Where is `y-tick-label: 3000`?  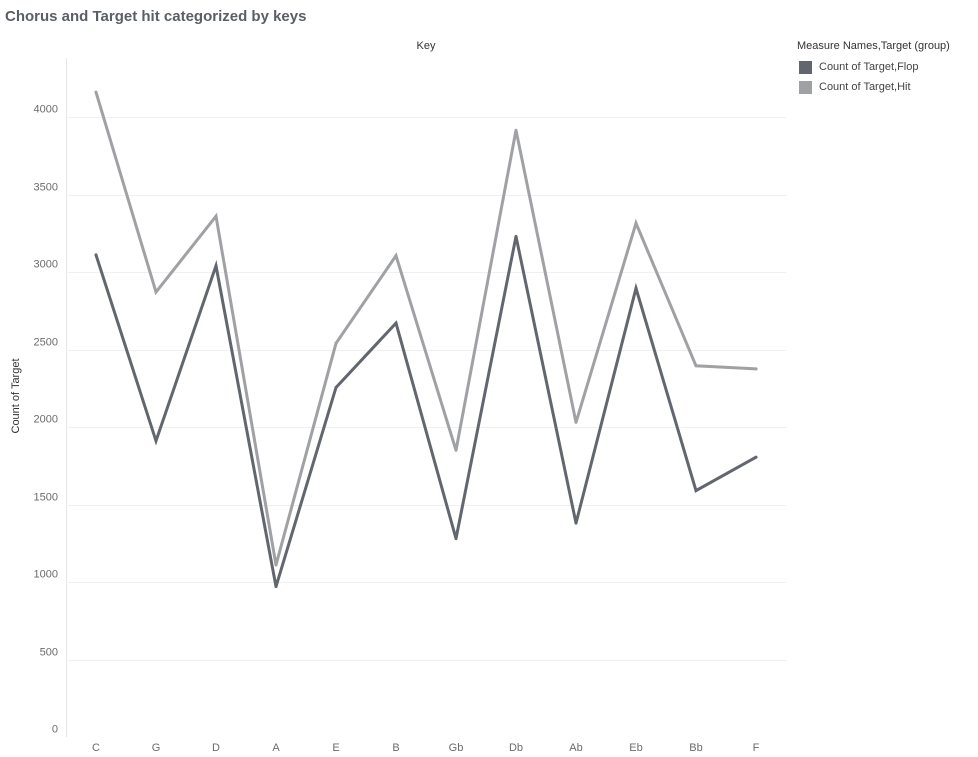 y-tick-label: 3000 is located at coordinates (46, 265).